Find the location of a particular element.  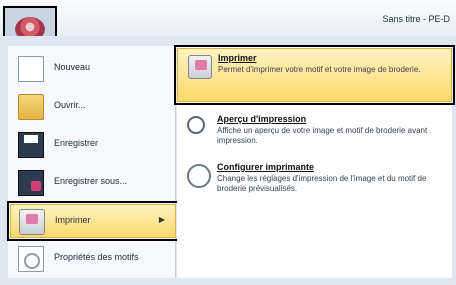

menu-item-save: Enregistrer is located at coordinates (93, 145).